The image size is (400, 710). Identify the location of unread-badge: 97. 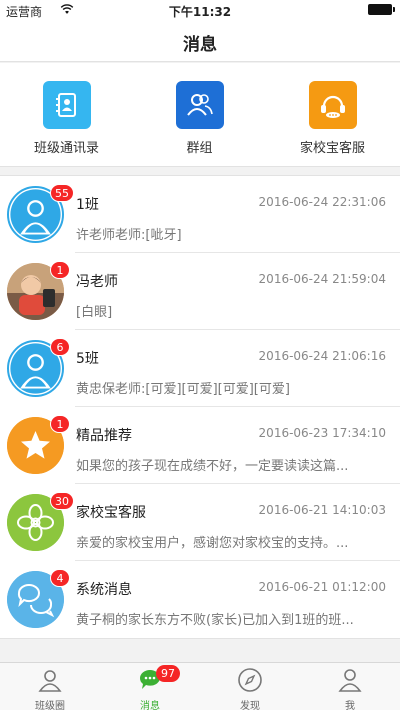
(168, 673).